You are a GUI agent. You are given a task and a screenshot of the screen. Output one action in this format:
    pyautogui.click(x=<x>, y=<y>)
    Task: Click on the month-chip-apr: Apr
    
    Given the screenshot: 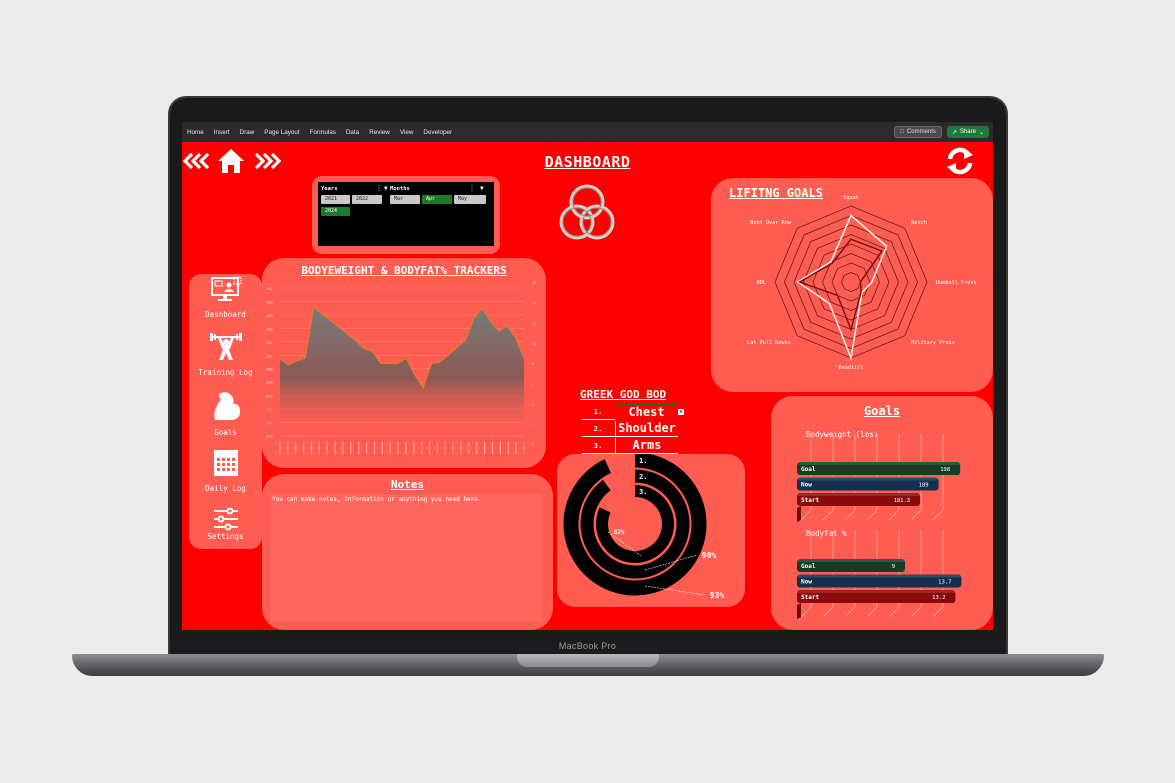 What is the action you would take?
    pyautogui.click(x=437, y=199)
    